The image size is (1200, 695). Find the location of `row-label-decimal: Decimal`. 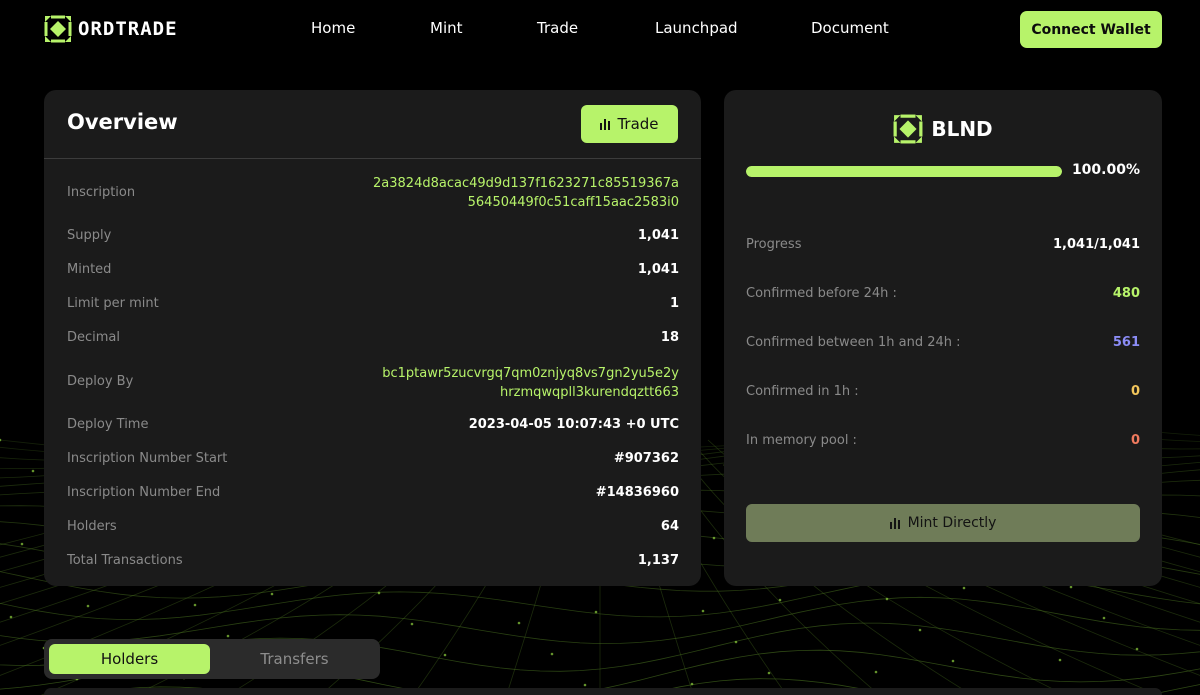

row-label-decimal: Decimal is located at coordinates (94, 337).